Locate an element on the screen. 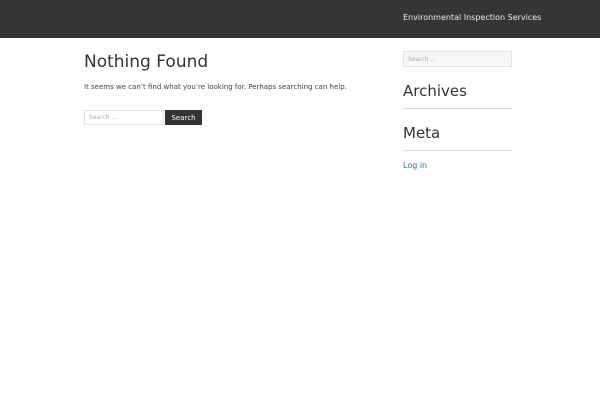  search-button: Search is located at coordinates (183, 117).